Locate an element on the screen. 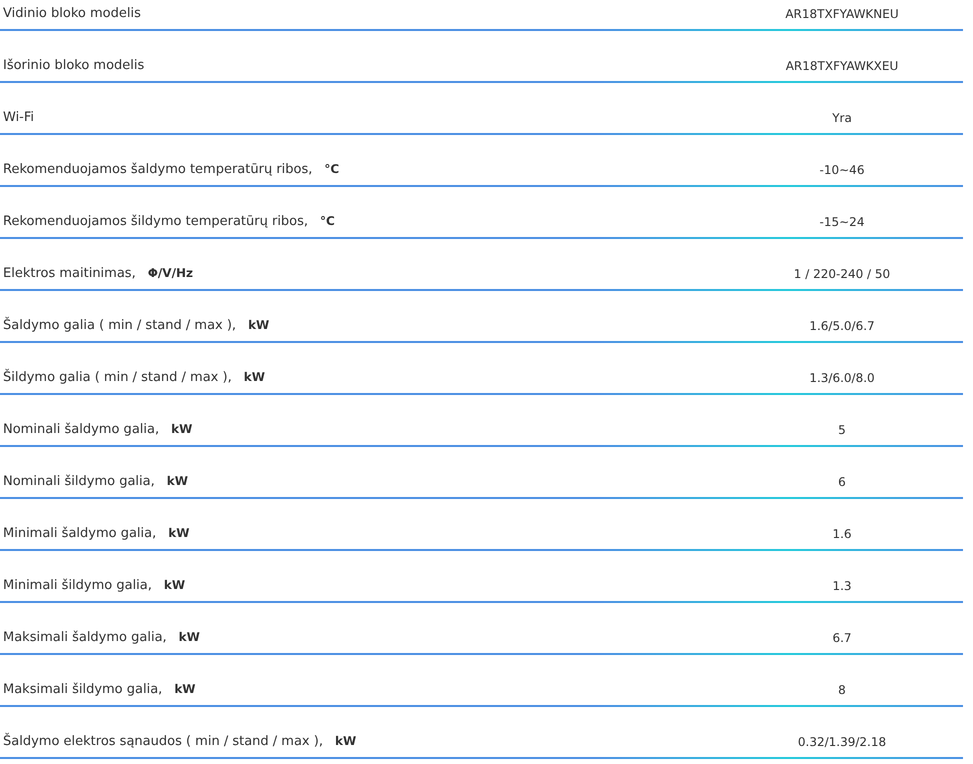  spec-label: Elektros maitinimas, is located at coordinates (69, 273).